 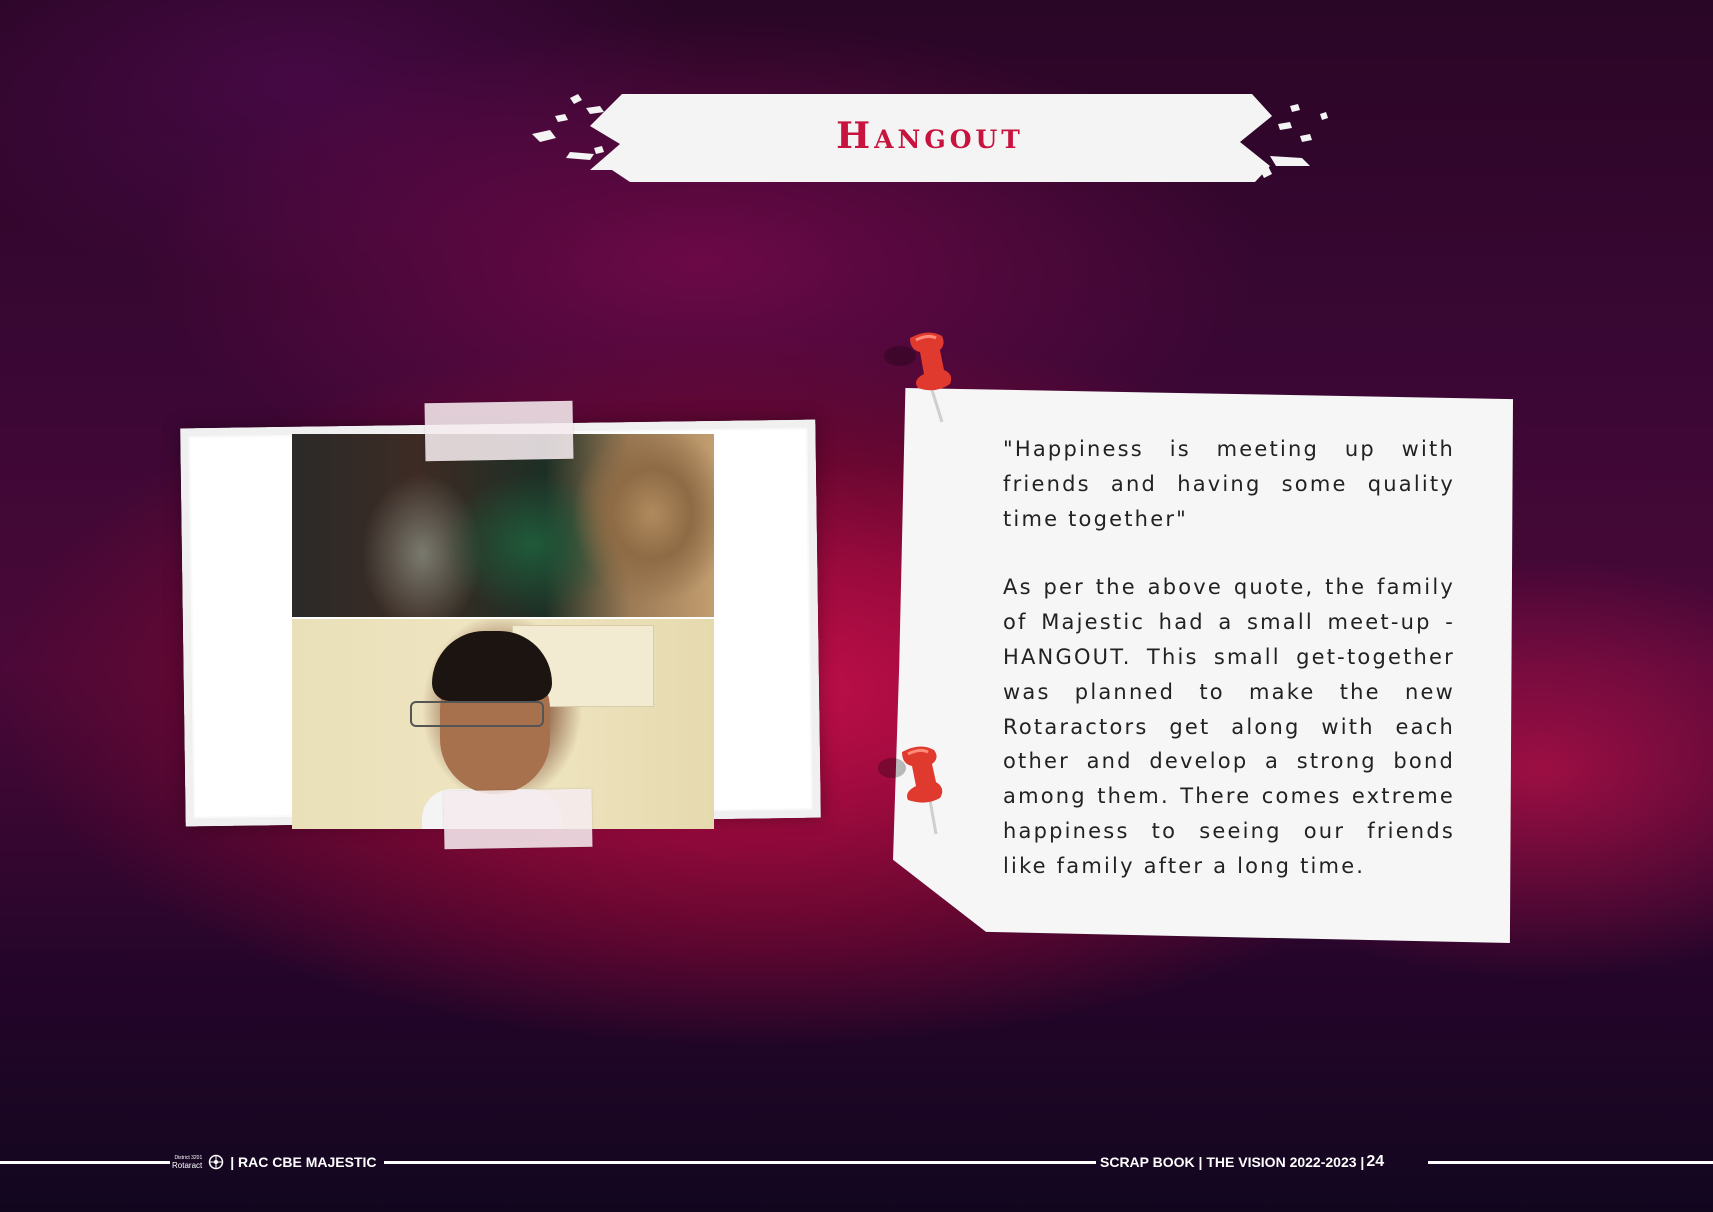 What do you see at coordinates (303, 1162) in the screenshot?
I see `club-name: | RAC CBE MAJESTIC` at bounding box center [303, 1162].